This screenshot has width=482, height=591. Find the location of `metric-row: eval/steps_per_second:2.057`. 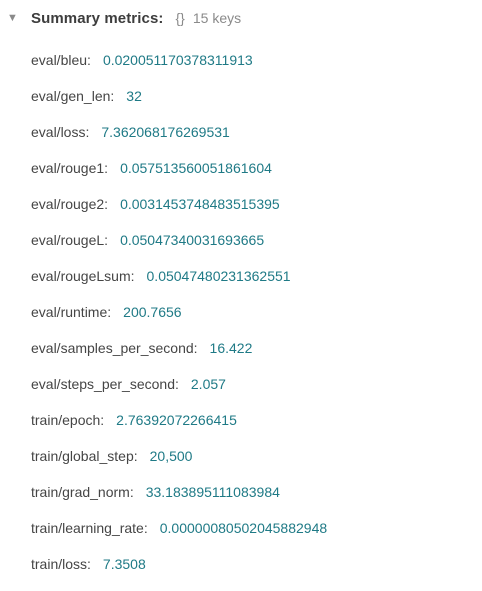

metric-row: eval/steps_per_second:2.057 is located at coordinates (128, 384).